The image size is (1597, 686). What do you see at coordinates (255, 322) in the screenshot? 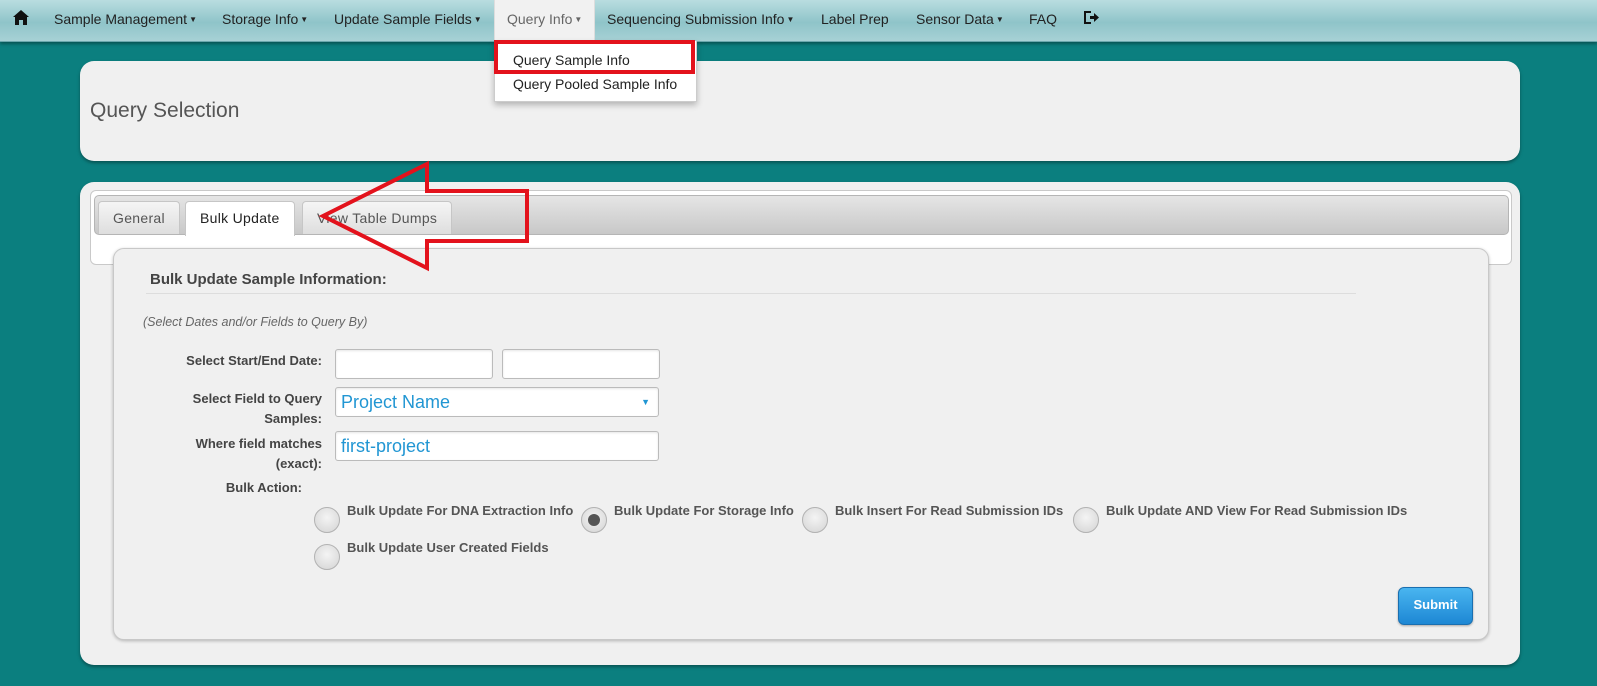
I see `form-hint: (Select Dates and/or Fields to Query By)` at bounding box center [255, 322].